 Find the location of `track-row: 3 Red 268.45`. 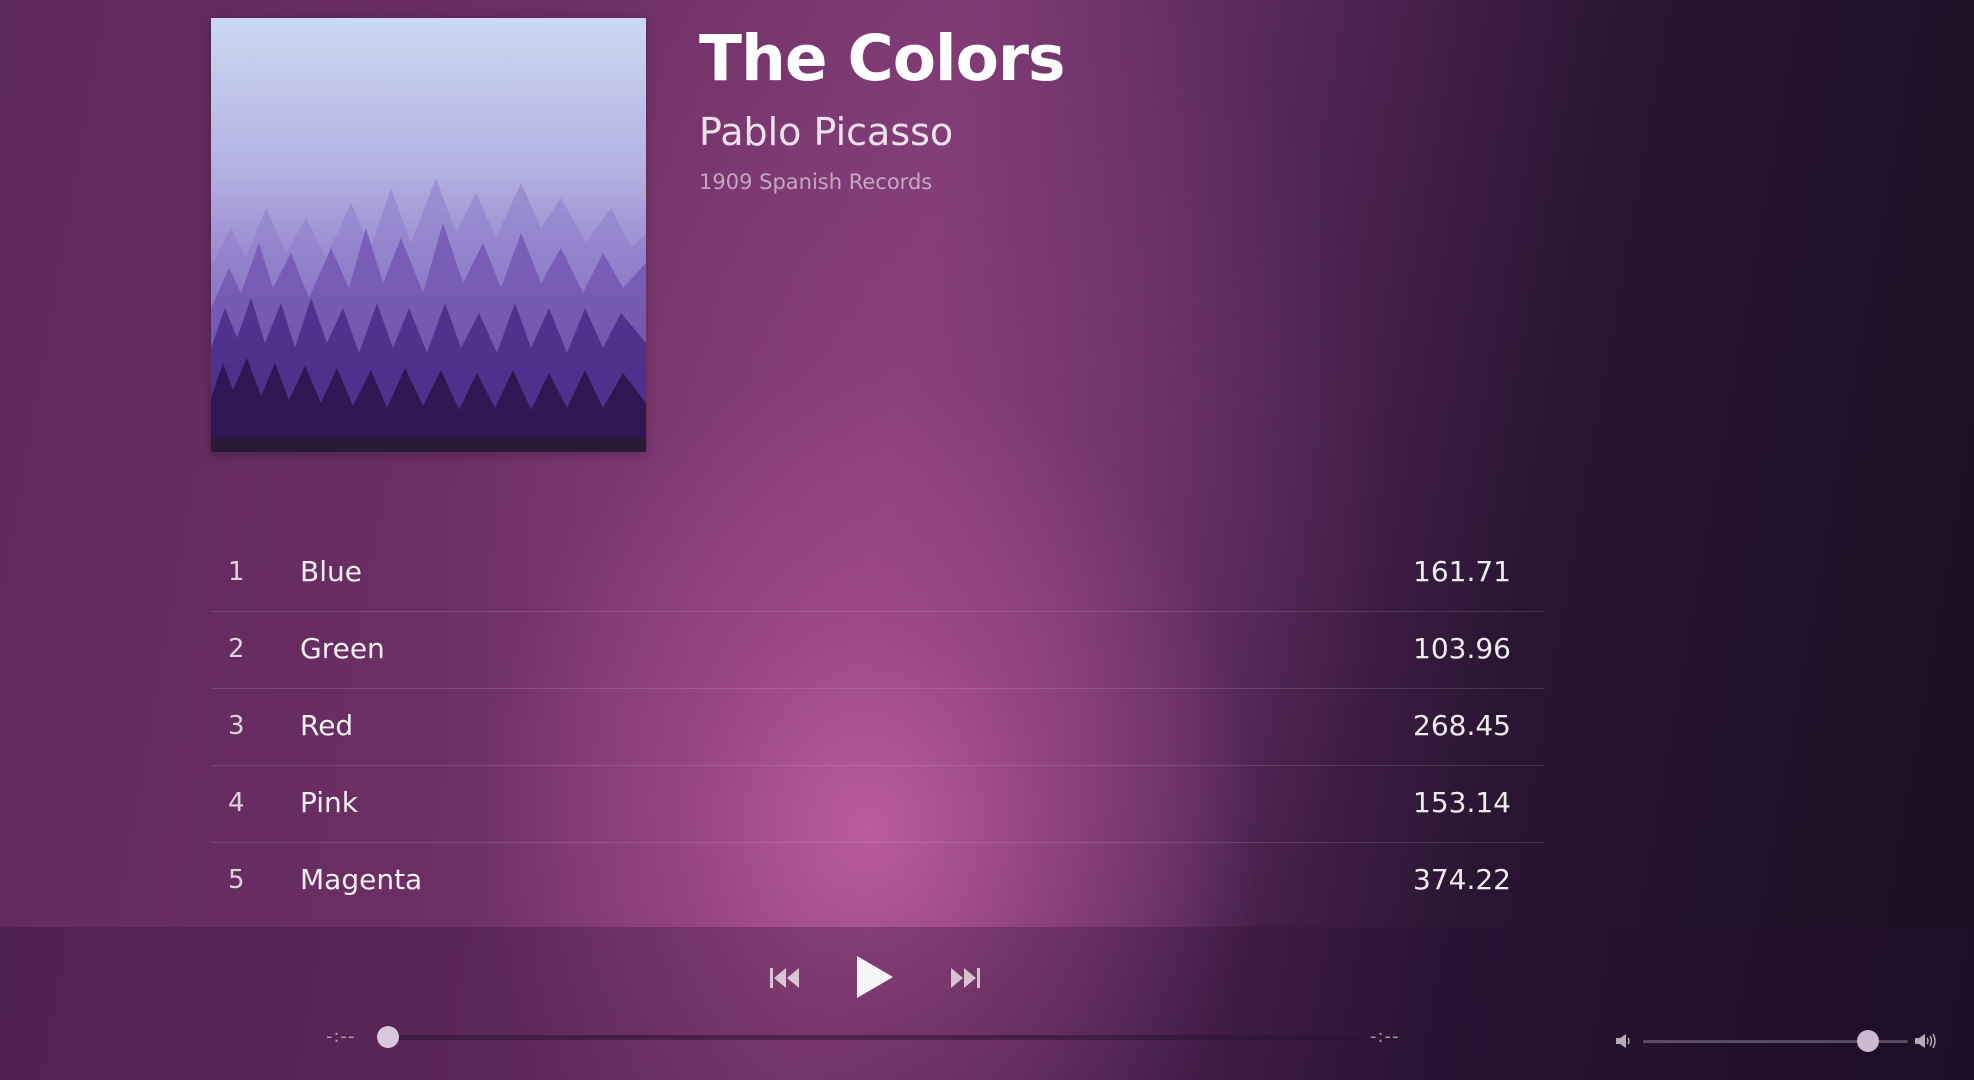

track-row: 3 Red 268.45 is located at coordinates (877, 727).